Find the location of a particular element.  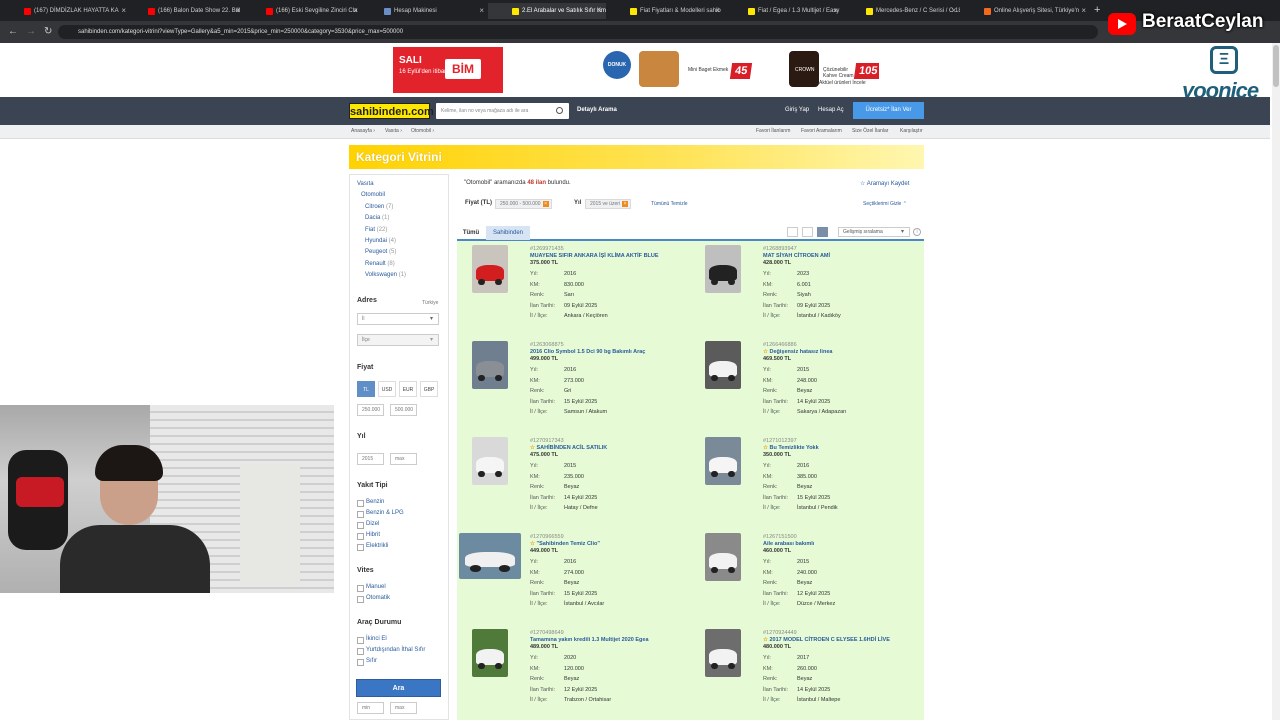

new-tab-button: + is located at coordinates (1097, 10).